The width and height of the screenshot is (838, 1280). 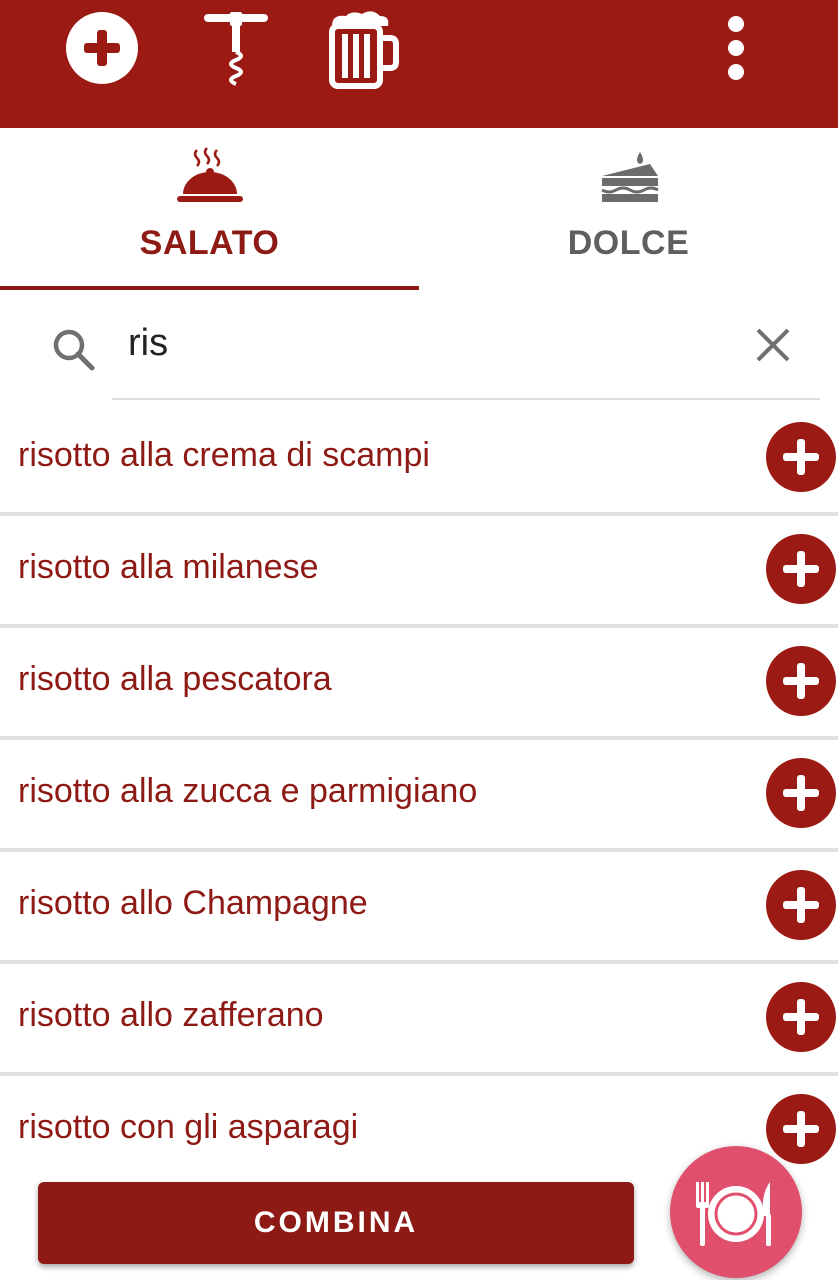 What do you see at coordinates (193, 903) in the screenshot?
I see `list-item-label: risotto allo Champagne` at bounding box center [193, 903].